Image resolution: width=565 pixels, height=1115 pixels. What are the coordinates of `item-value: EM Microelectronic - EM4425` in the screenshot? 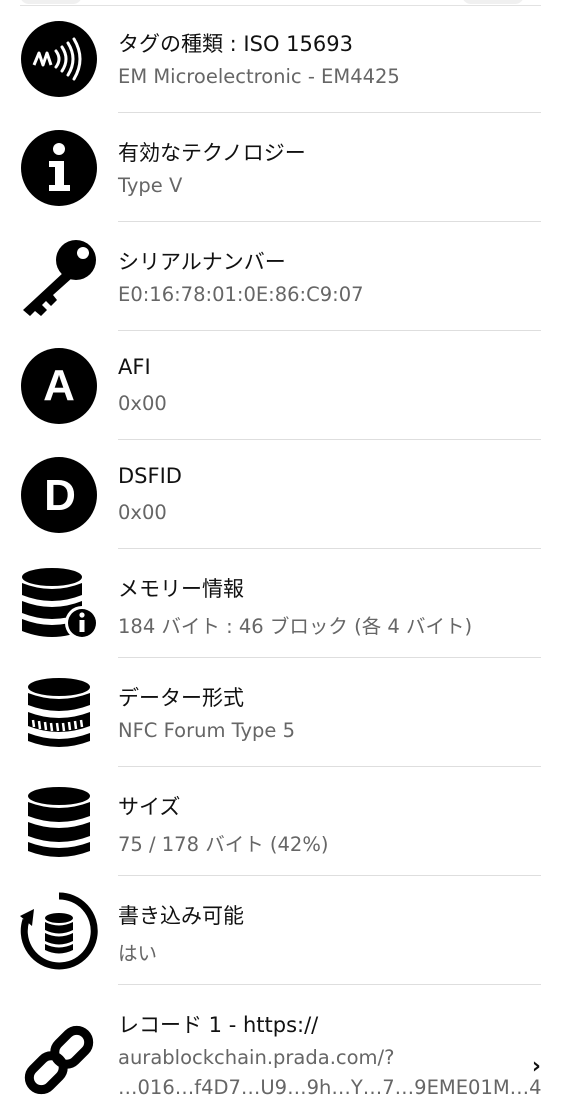 It's located at (259, 76).